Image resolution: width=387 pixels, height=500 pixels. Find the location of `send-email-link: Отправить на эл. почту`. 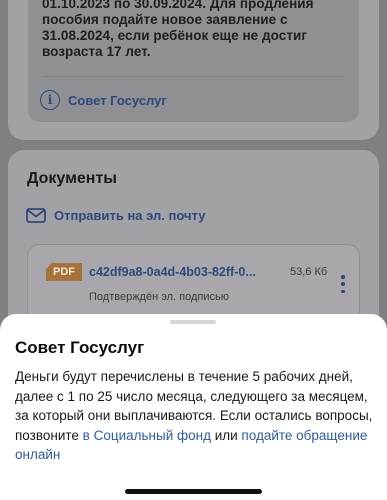

send-email-link: Отправить на эл. почту is located at coordinates (115, 215).